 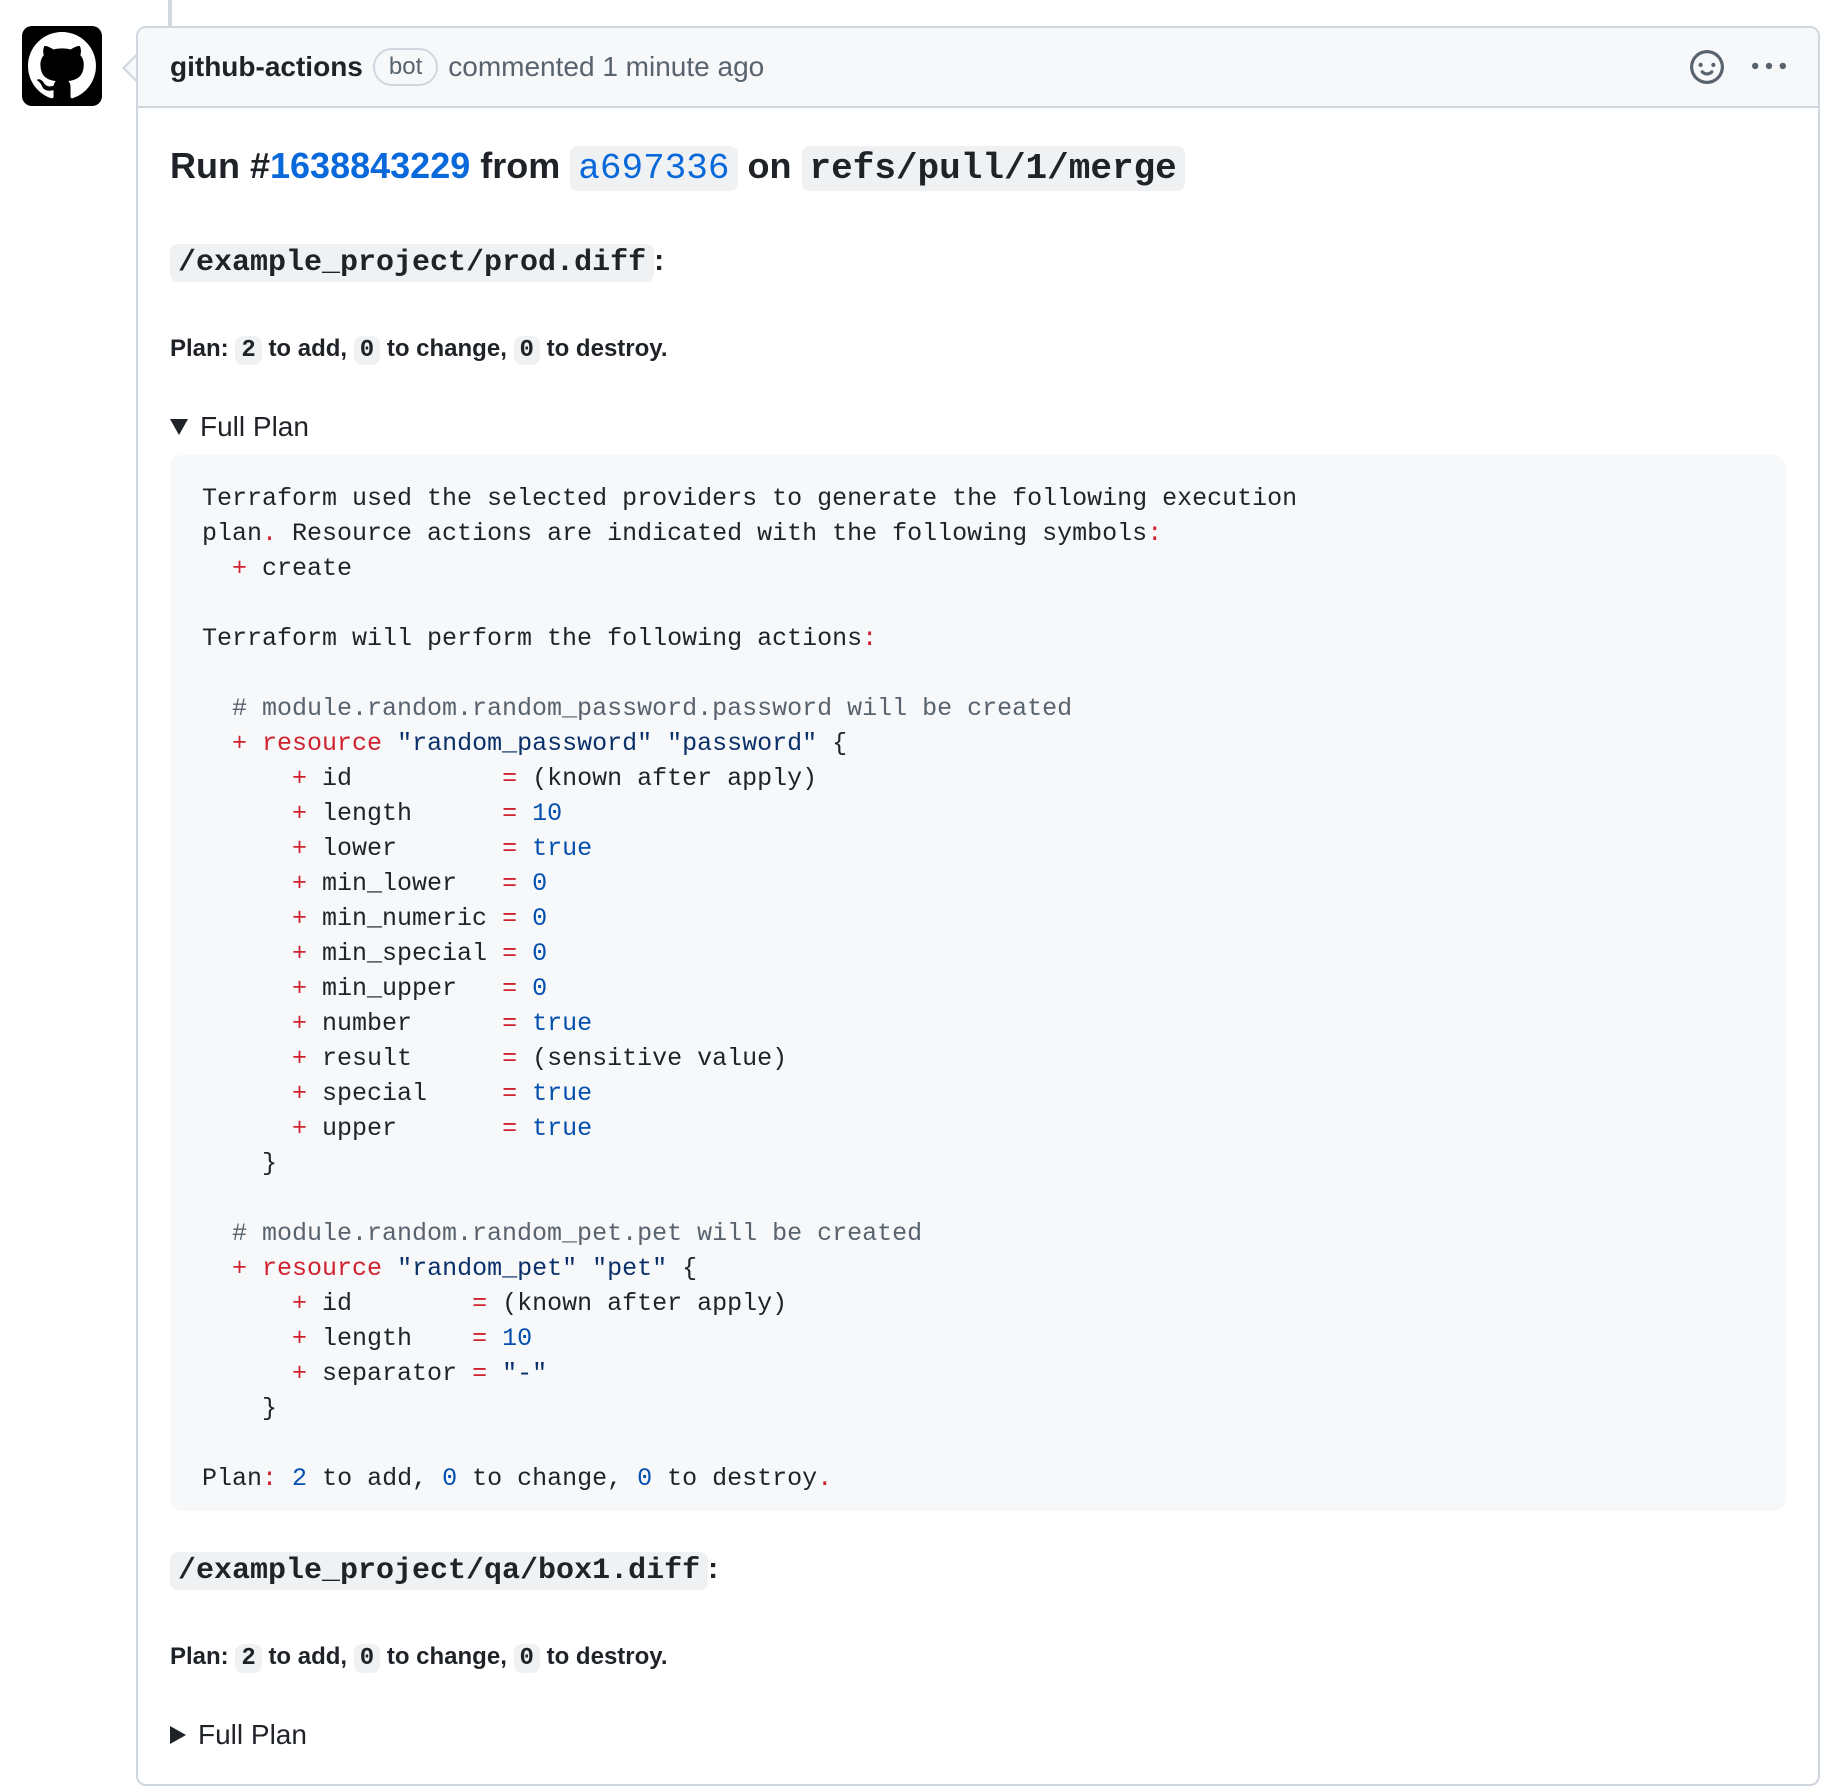 I want to click on plan-token: 10, so click(x=547, y=813).